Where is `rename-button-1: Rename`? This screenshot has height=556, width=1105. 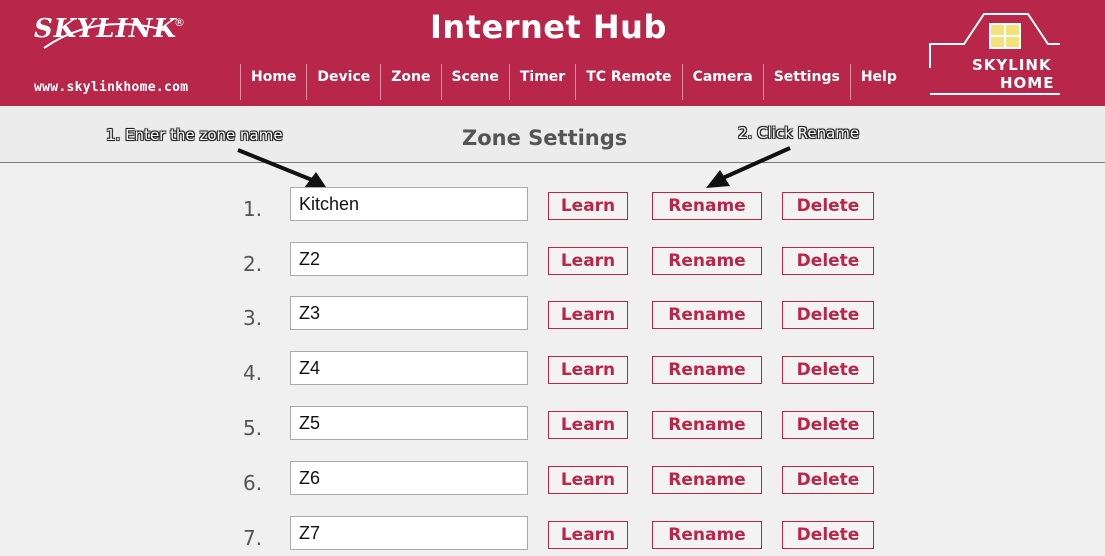
rename-button-1: Rename is located at coordinates (707, 206).